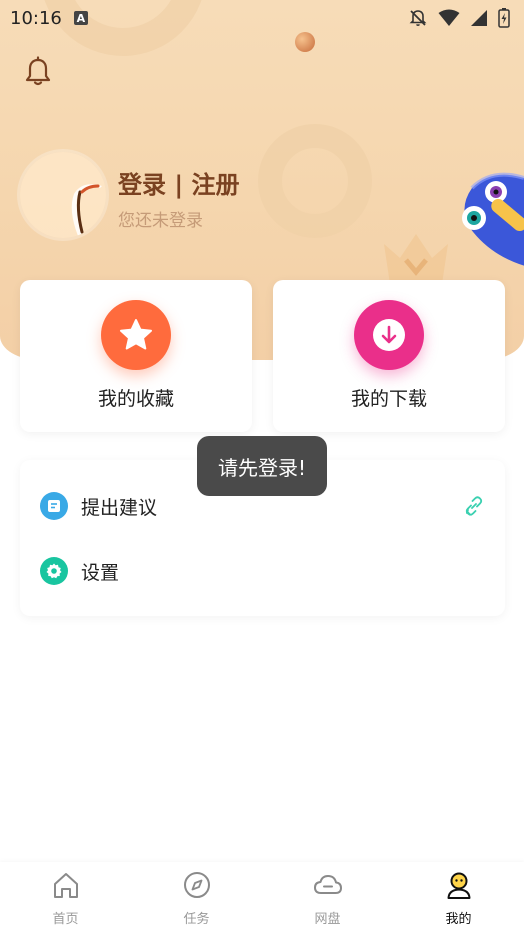 The height and width of the screenshot is (933, 524). Describe the element at coordinates (178, 182) in the screenshot. I see `login-register-link: 登录 | 注册` at that location.